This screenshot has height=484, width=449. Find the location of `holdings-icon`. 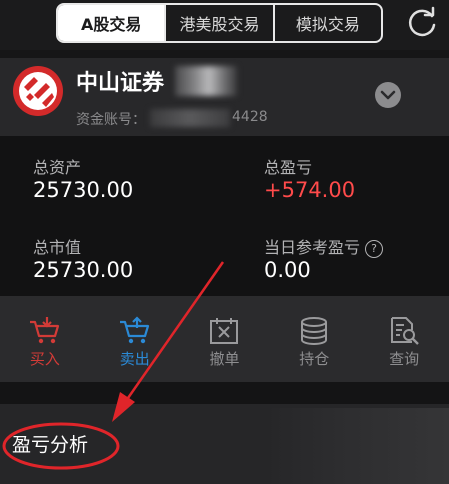

holdings-icon is located at coordinates (314, 331).